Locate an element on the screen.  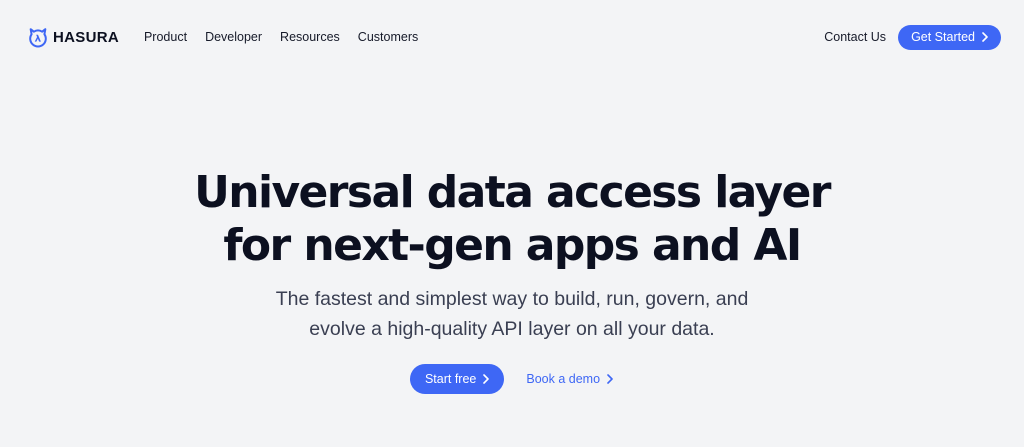
brand-logo: HASURA is located at coordinates (73, 37).